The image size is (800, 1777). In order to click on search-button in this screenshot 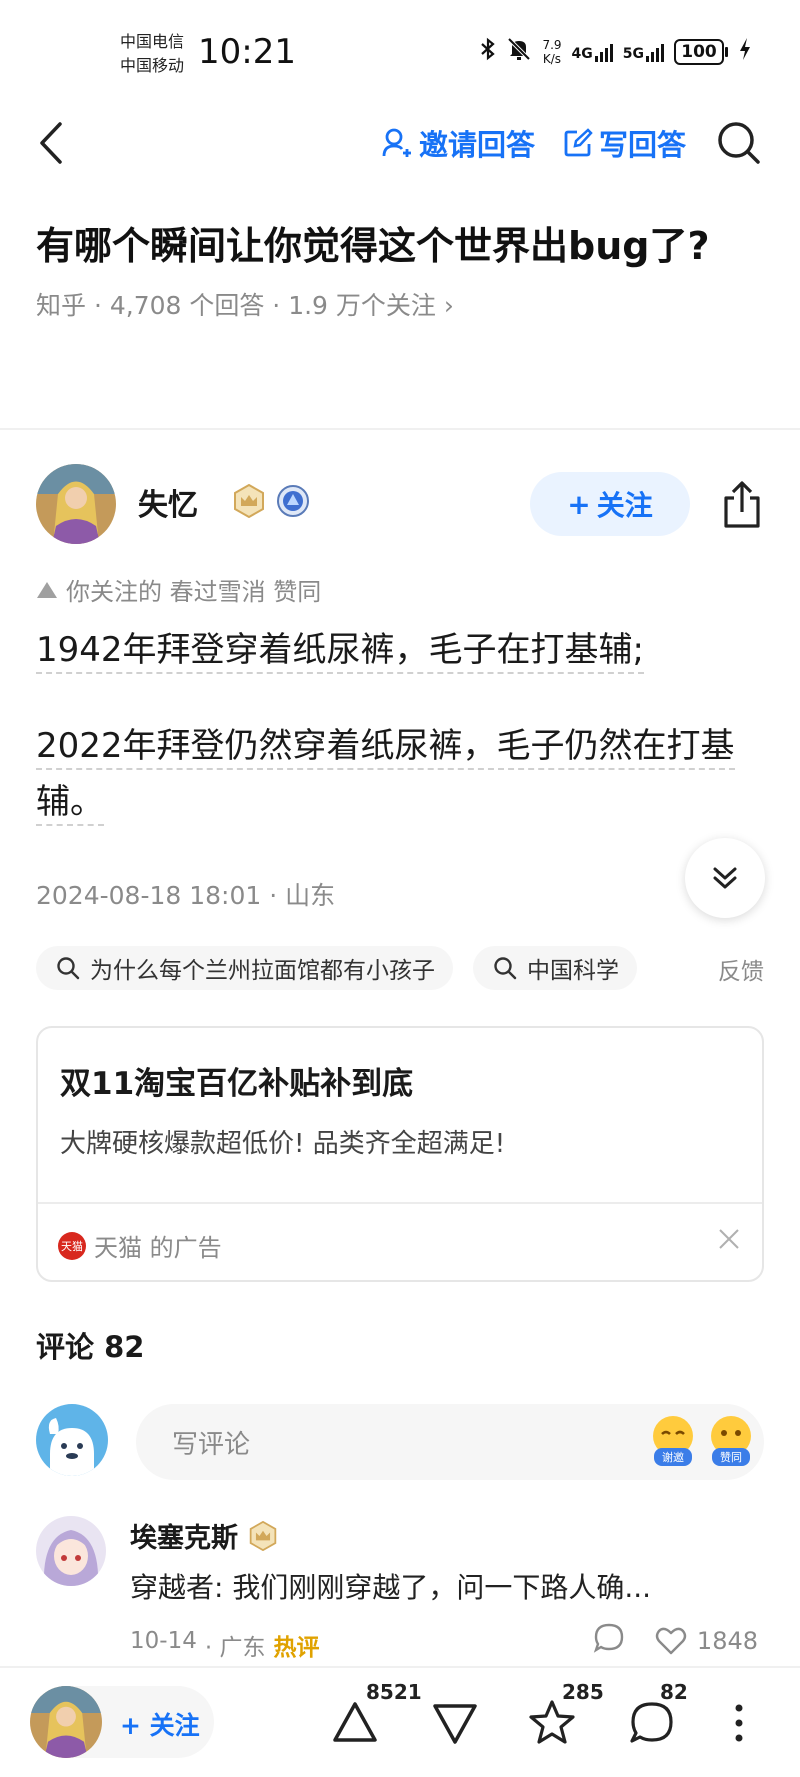, I will do `click(739, 143)`.